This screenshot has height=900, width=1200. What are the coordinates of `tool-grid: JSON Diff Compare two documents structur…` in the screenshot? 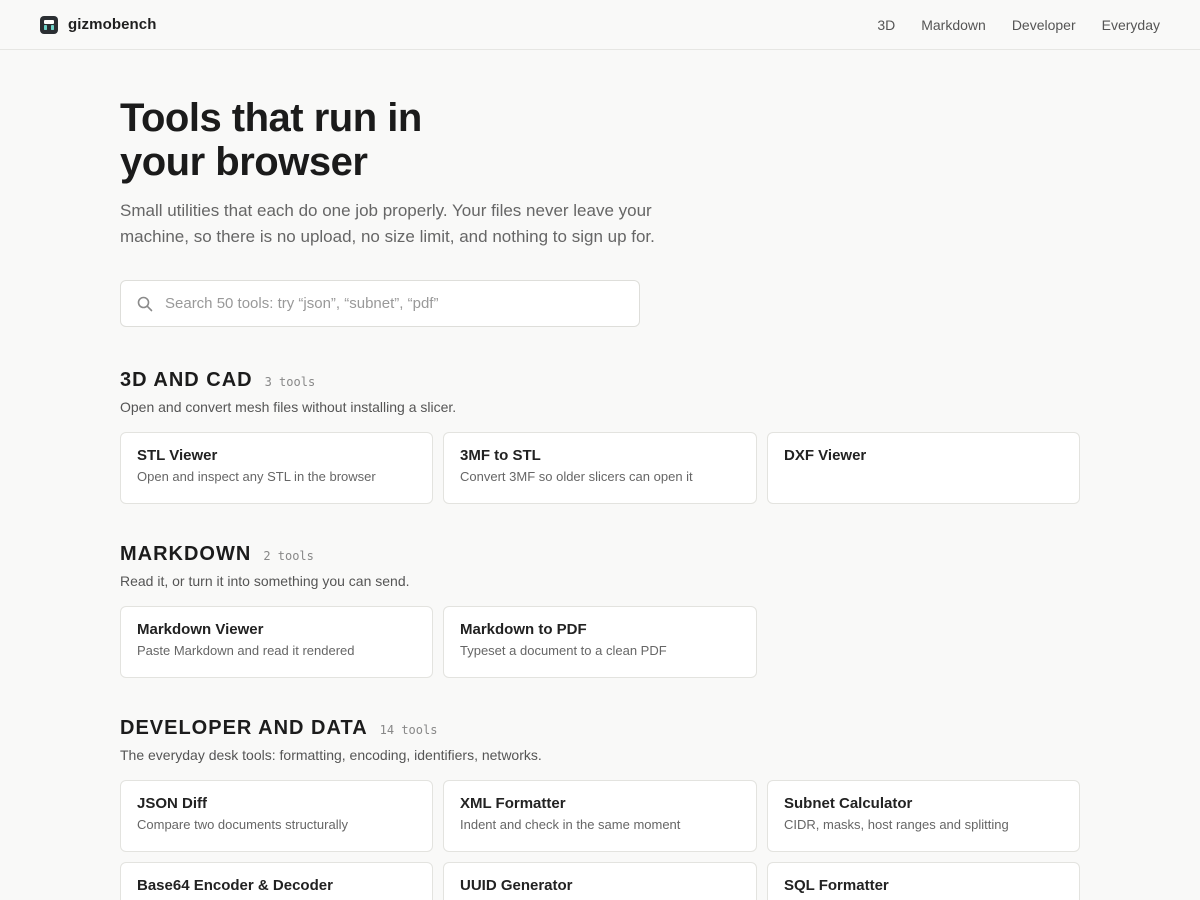 It's located at (600, 840).